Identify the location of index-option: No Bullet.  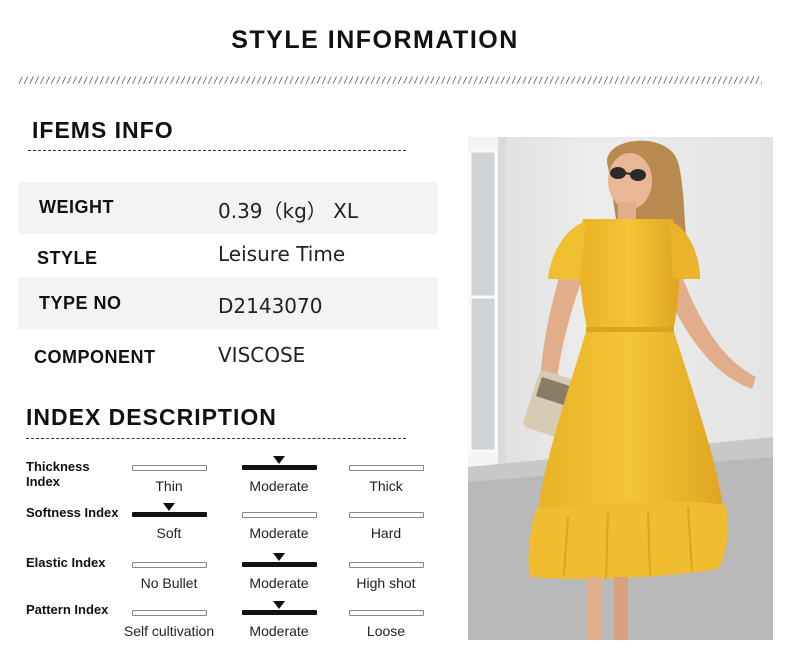
(169, 583).